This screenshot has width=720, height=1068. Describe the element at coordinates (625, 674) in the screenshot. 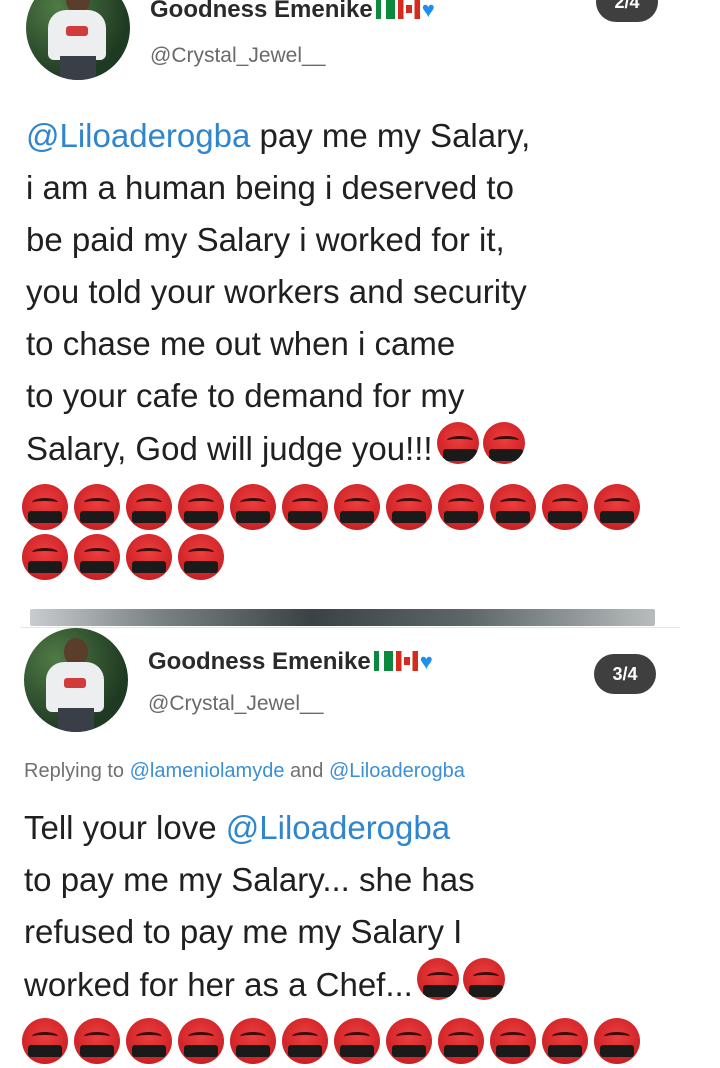

I see `thread-count-badge: 3/4` at that location.